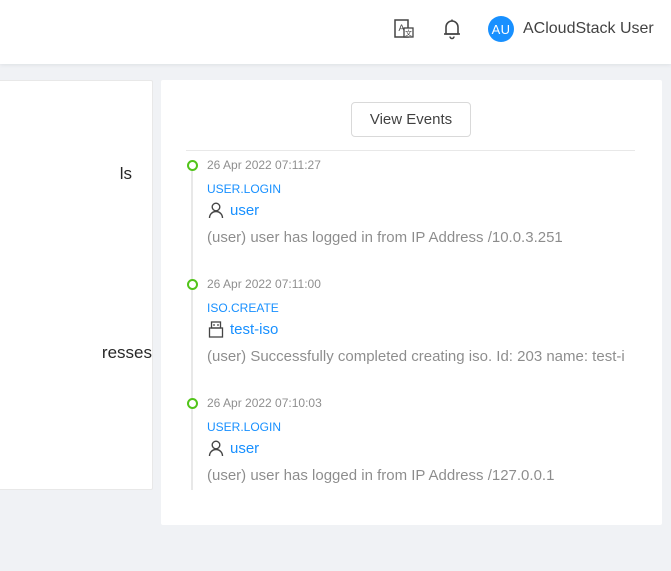 The height and width of the screenshot is (571, 671). What do you see at coordinates (264, 166) in the screenshot?
I see `event-time: 26 Apr 2022 07:11:27` at bounding box center [264, 166].